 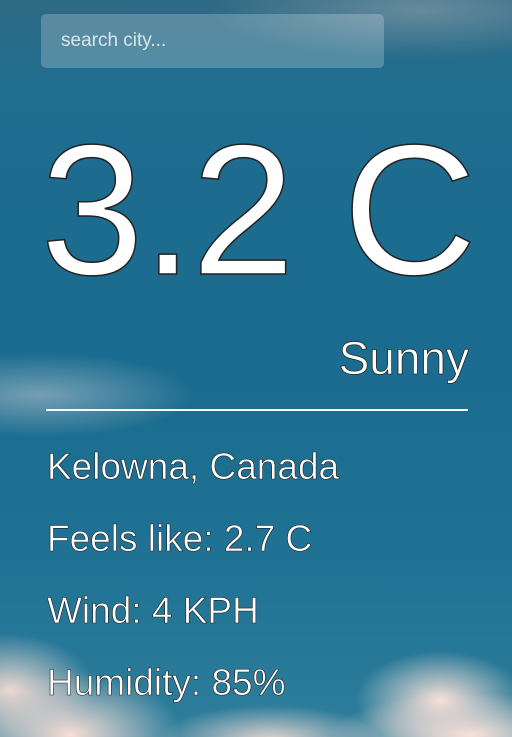 I want to click on feels-like-value: Feels like: 2.7 C, so click(x=180, y=539).